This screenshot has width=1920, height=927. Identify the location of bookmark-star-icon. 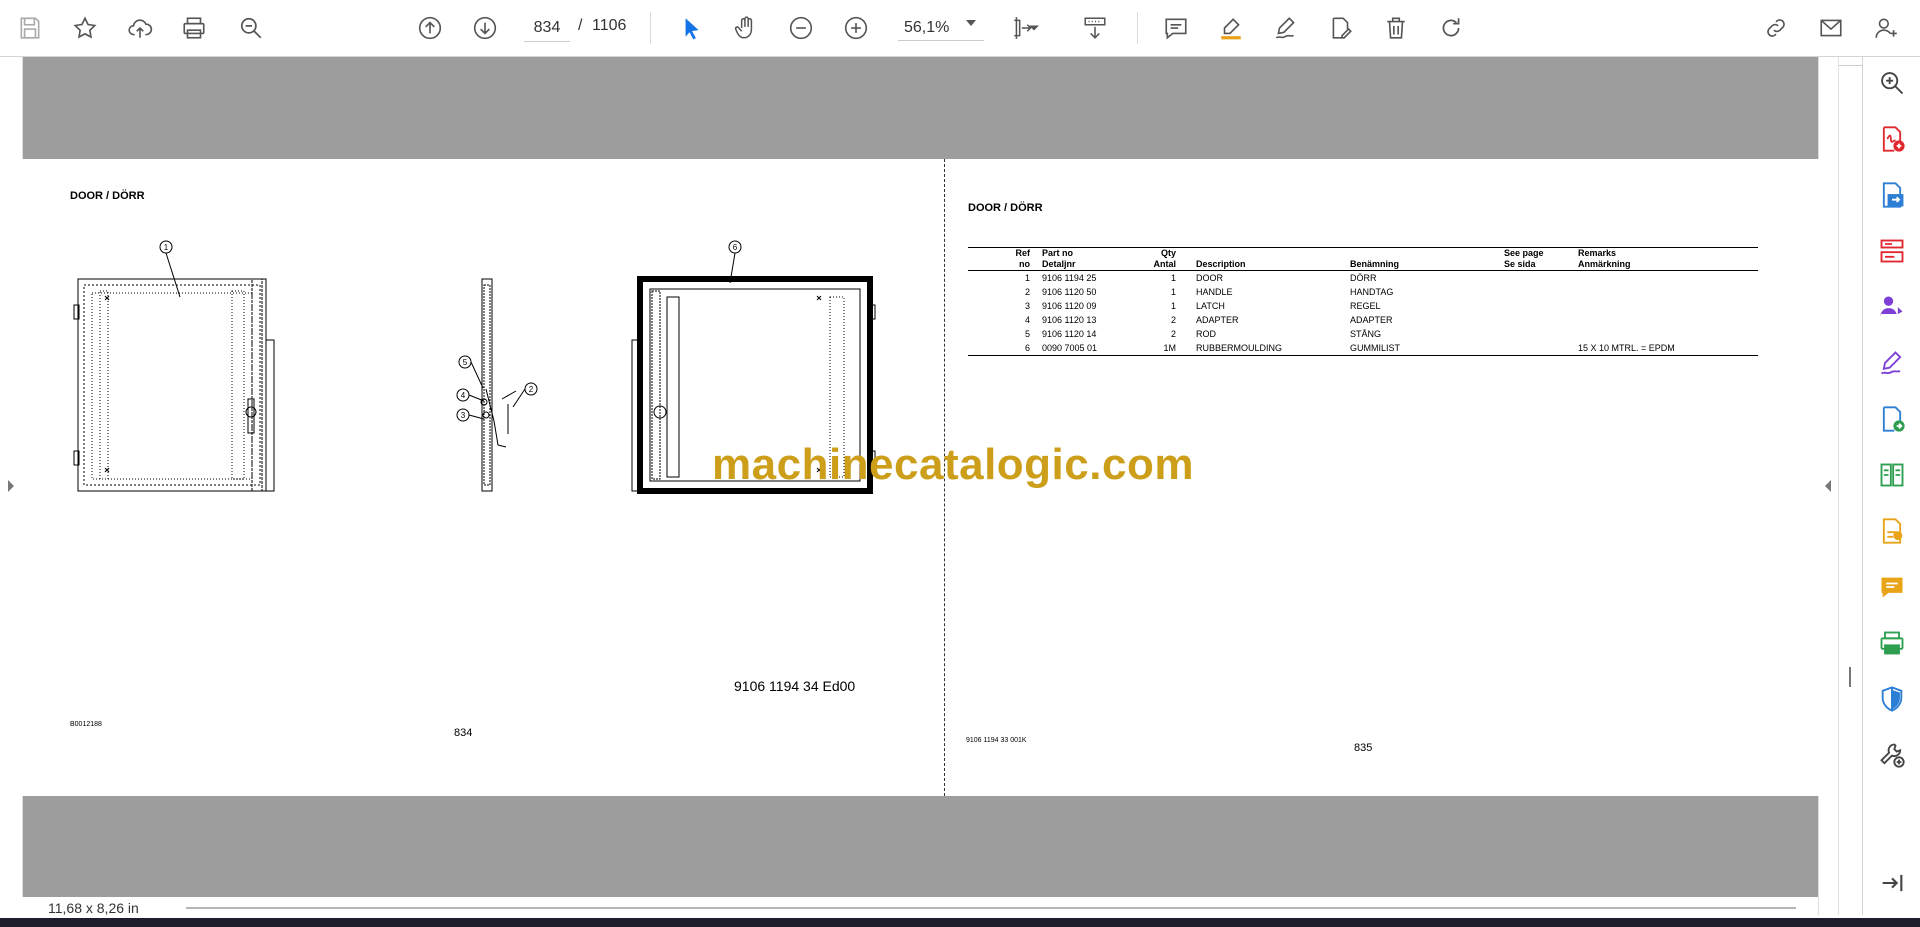
(85, 28).